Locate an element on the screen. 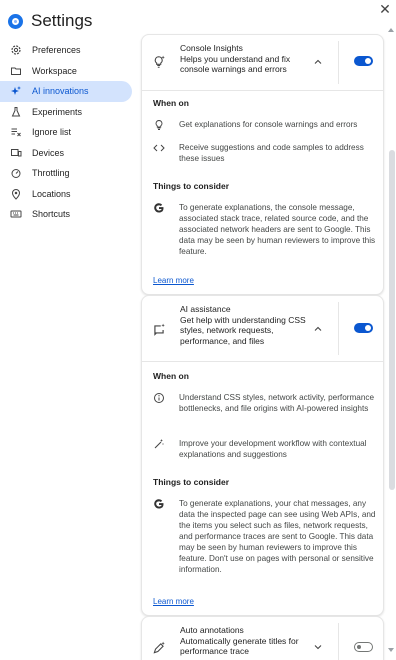  scroll-down-arrow-icon is located at coordinates (391, 650).